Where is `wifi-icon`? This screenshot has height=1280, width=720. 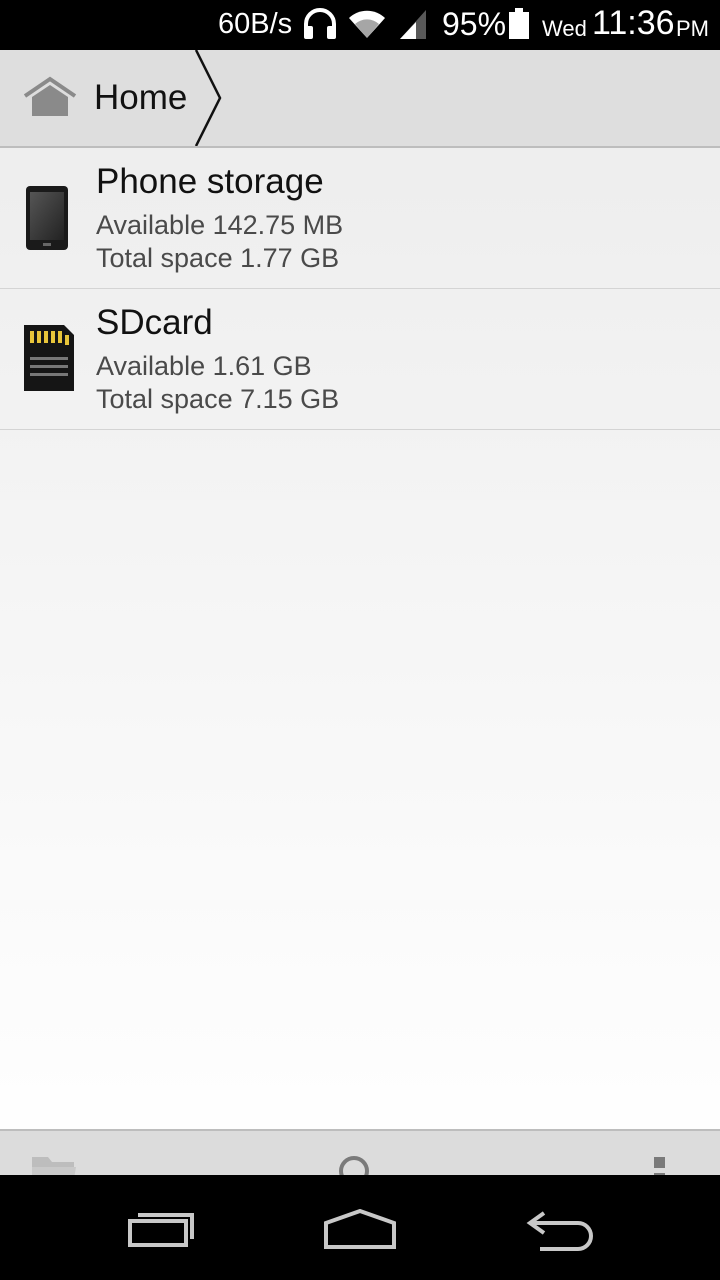
wifi-icon is located at coordinates (367, 26).